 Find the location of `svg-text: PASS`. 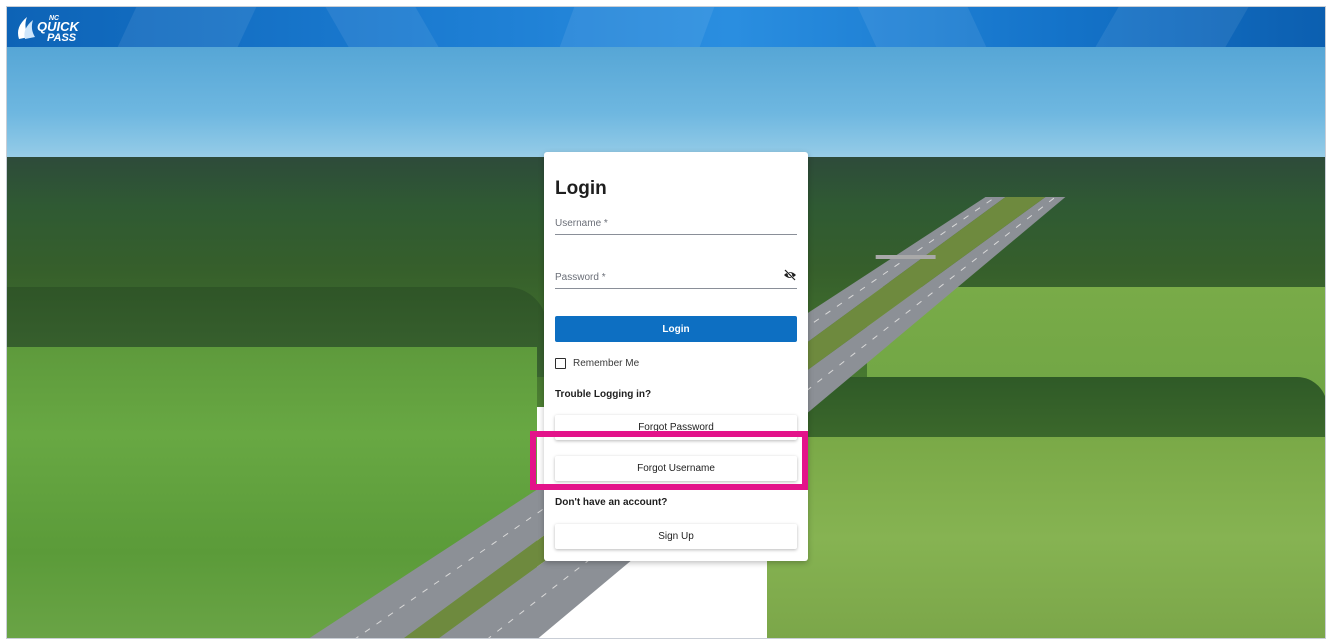

svg-text: PASS is located at coordinates (62, 37).